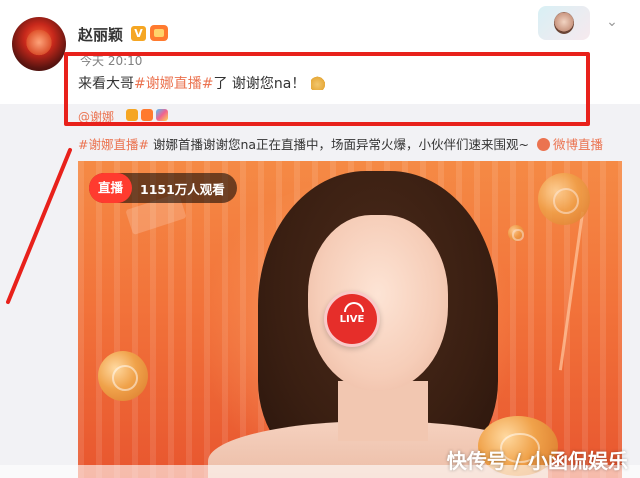 This screenshot has height=478, width=640. Describe the element at coordinates (182, 189) in the screenshot. I see `viewer-count: 1151万人观看` at that location.